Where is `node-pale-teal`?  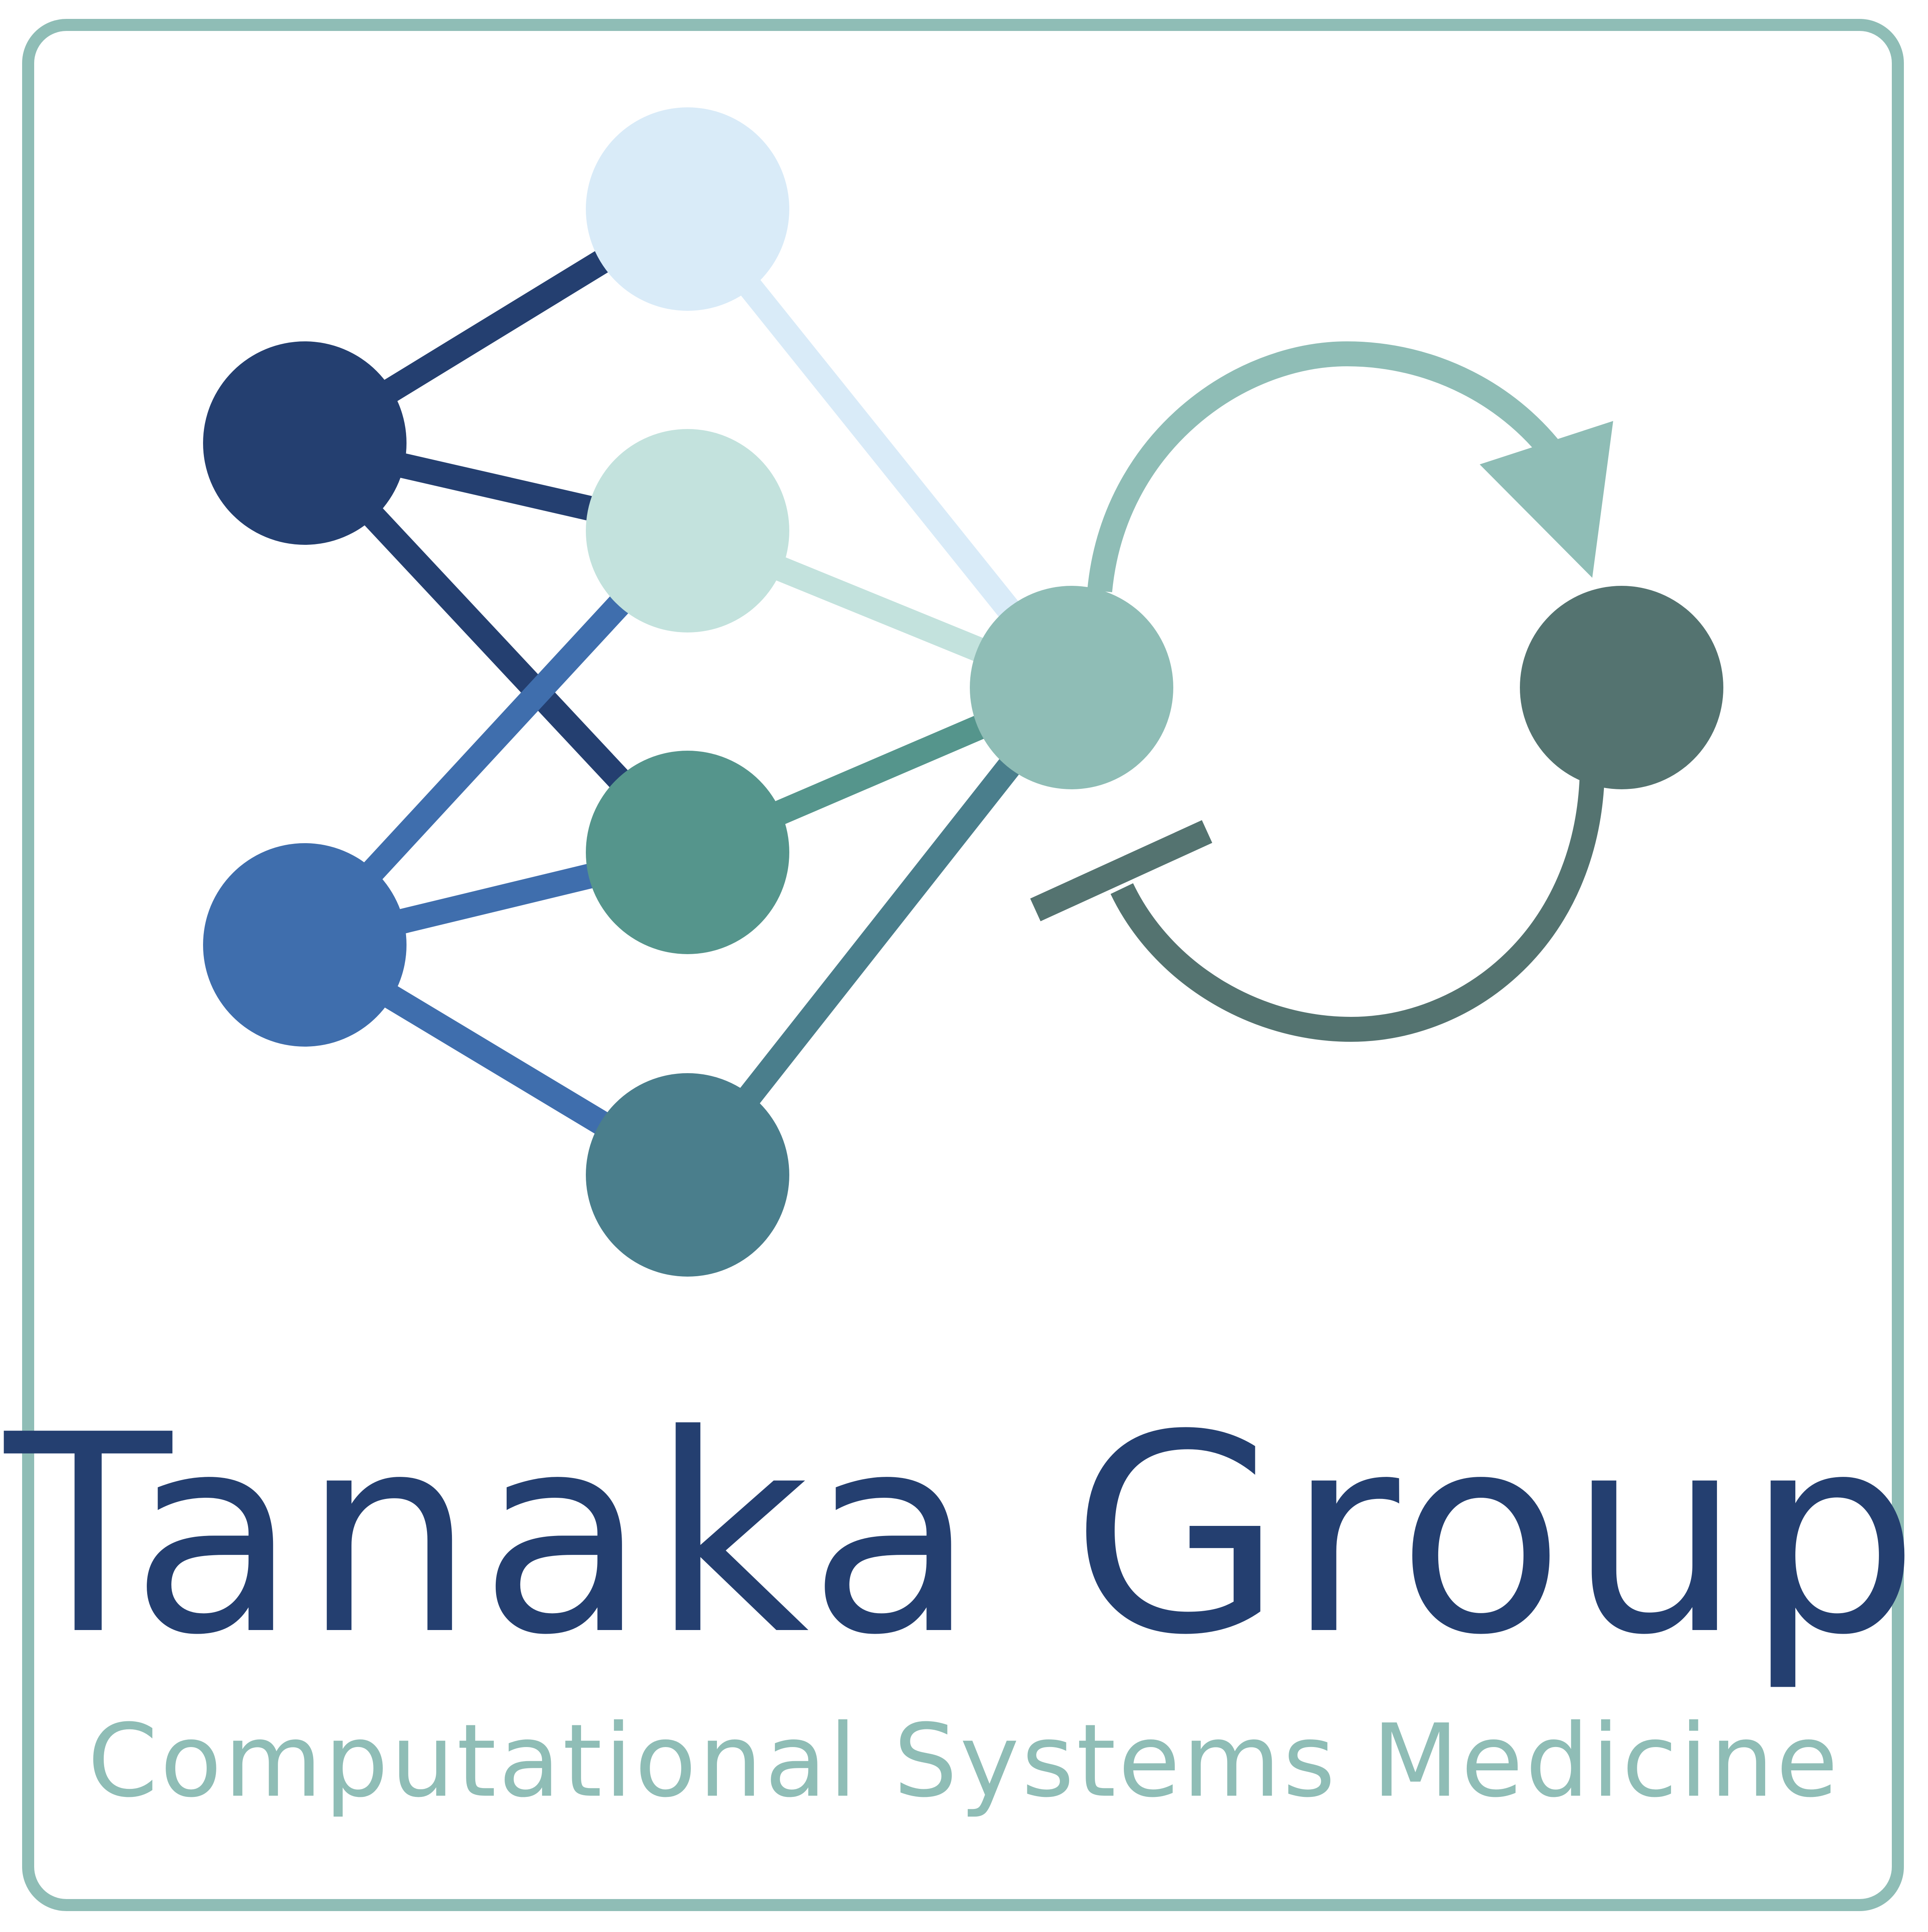 node-pale-teal is located at coordinates (688, 530).